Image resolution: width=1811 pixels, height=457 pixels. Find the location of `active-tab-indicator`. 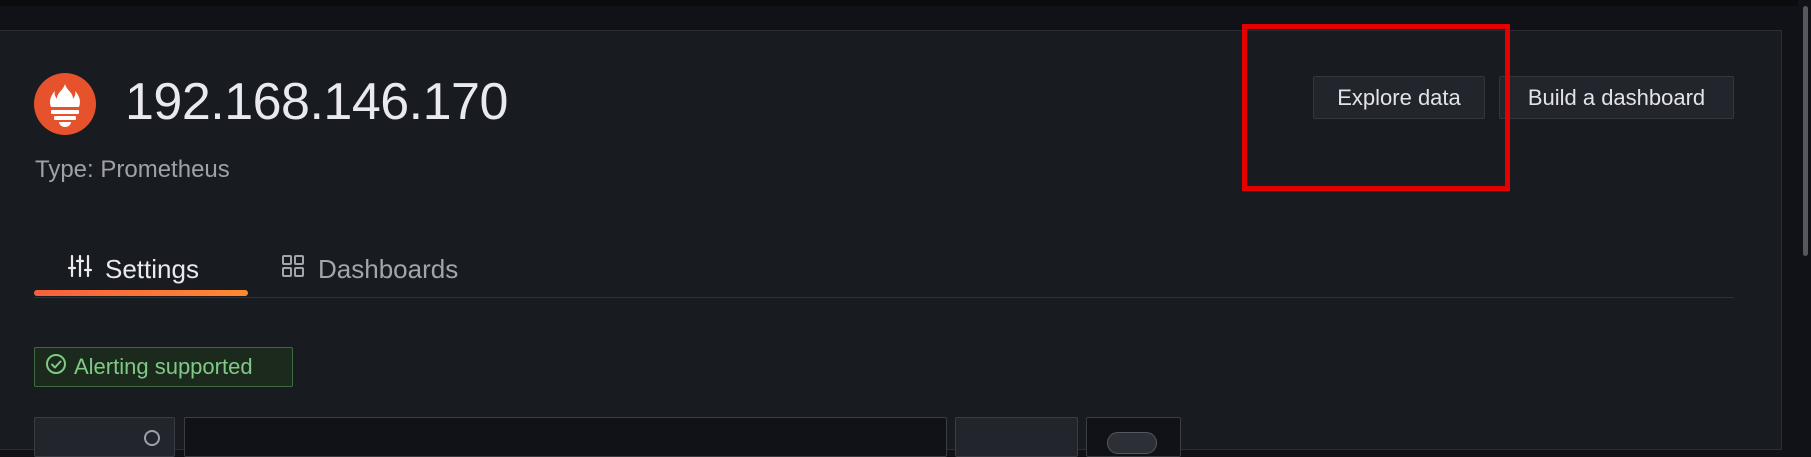

active-tab-indicator is located at coordinates (141, 293).